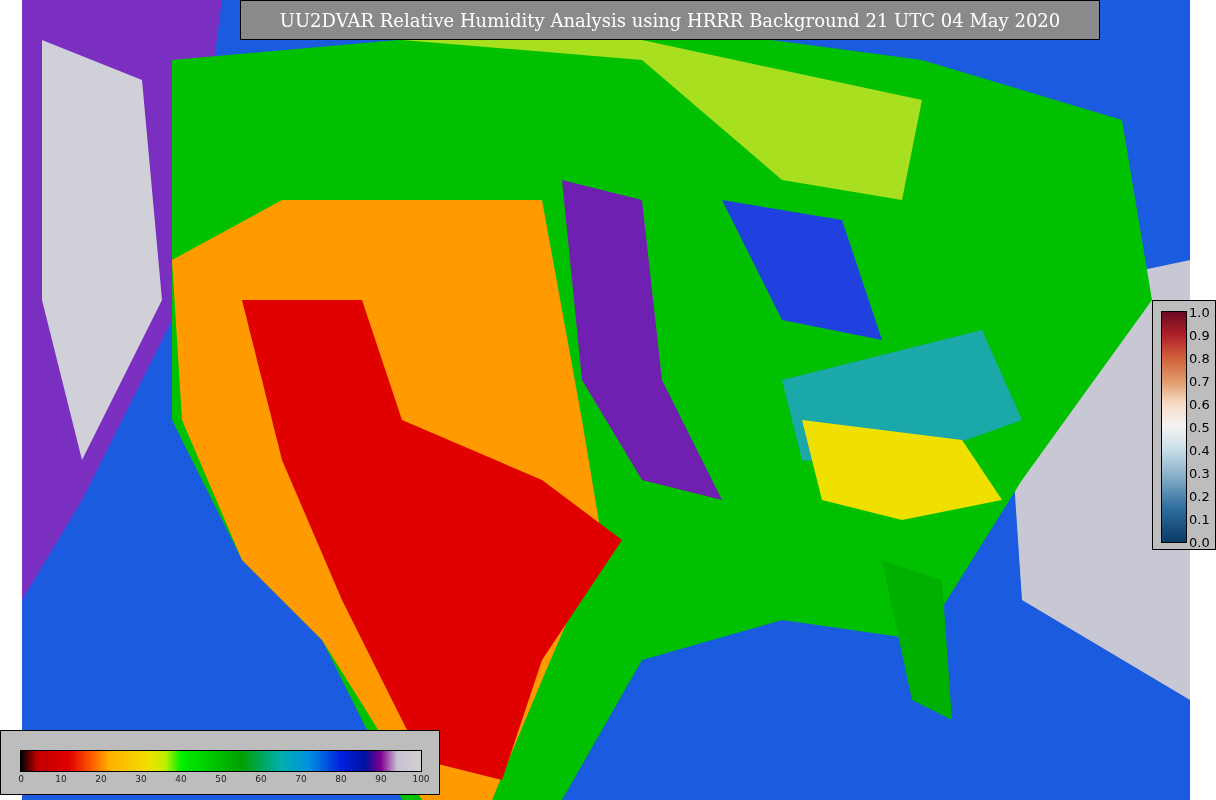  What do you see at coordinates (101, 779) in the screenshot?
I see `colorbar-label: 20` at bounding box center [101, 779].